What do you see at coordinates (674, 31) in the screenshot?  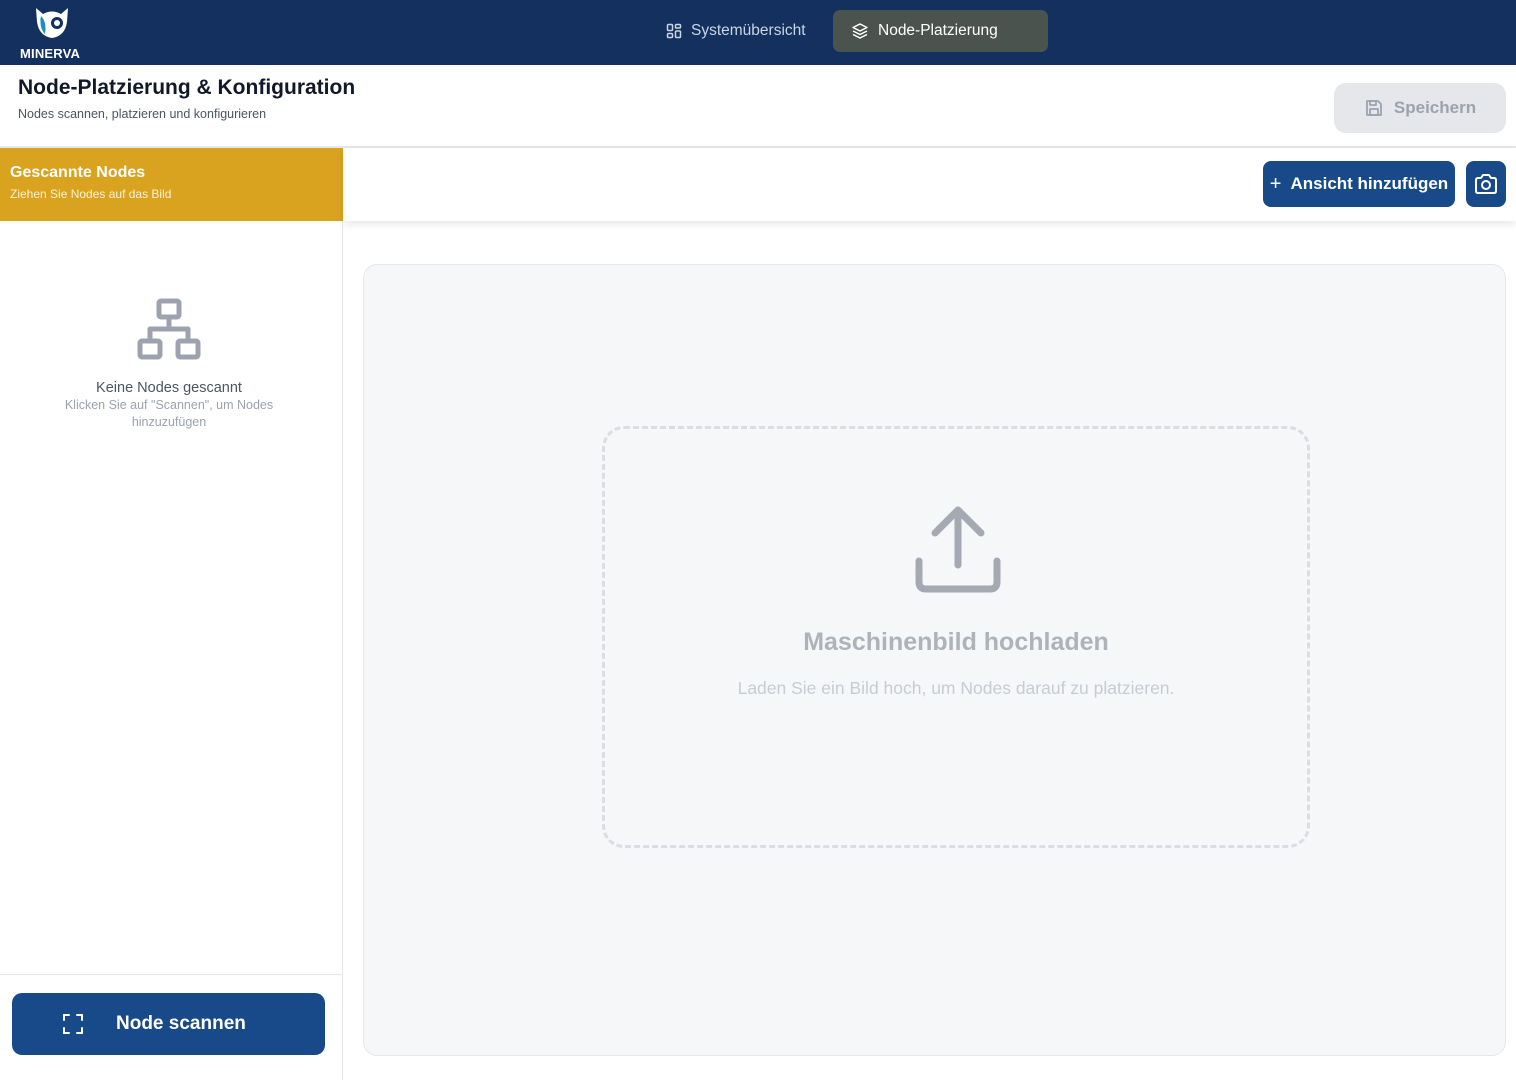 I see `grid-icon` at bounding box center [674, 31].